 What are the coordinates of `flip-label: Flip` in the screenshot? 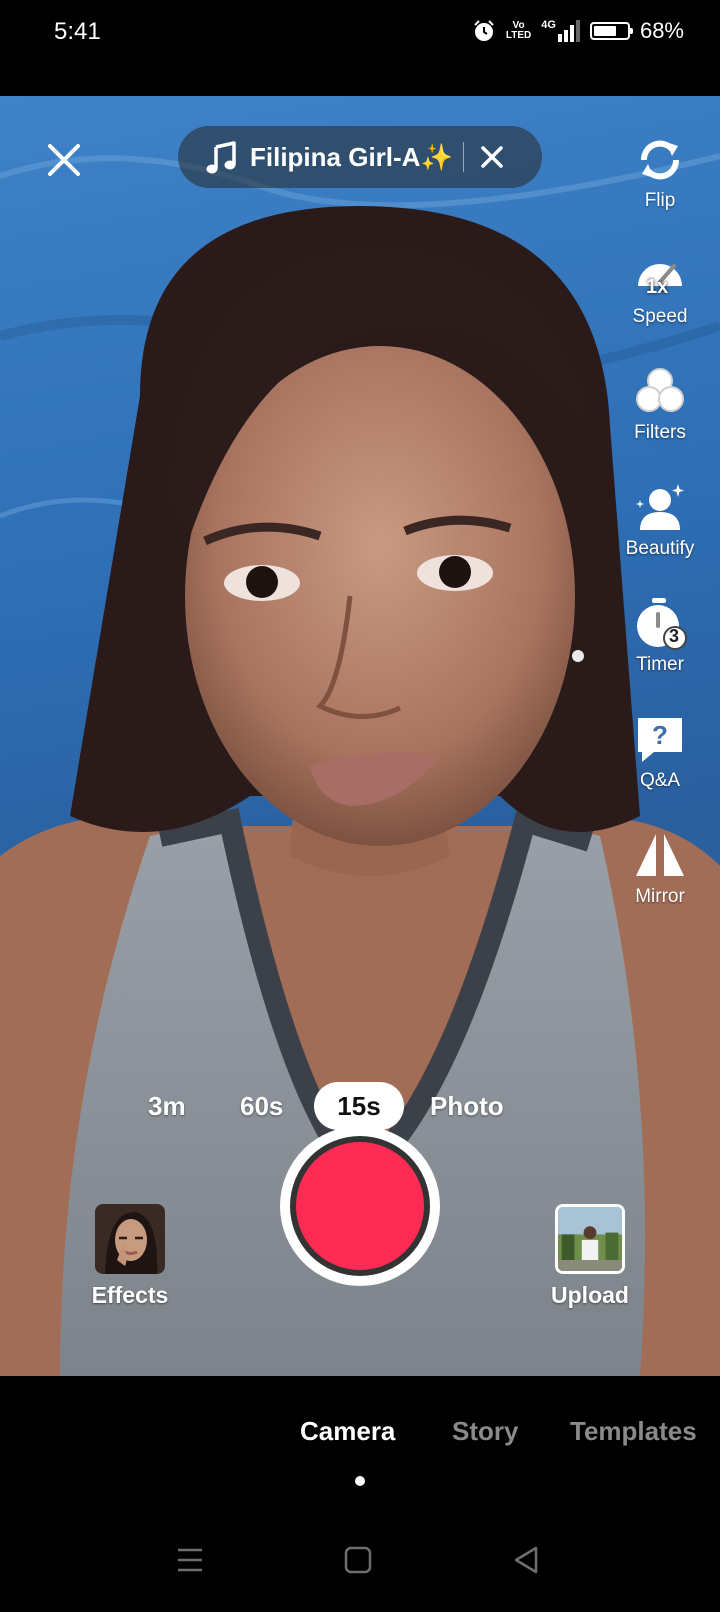 It's located at (660, 200).